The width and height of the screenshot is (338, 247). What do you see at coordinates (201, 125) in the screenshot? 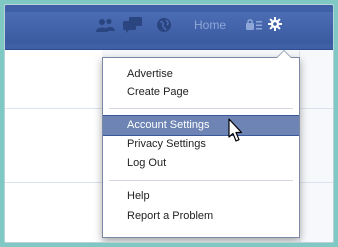
I see `menu-item-account-settings: Account Settings` at bounding box center [201, 125].